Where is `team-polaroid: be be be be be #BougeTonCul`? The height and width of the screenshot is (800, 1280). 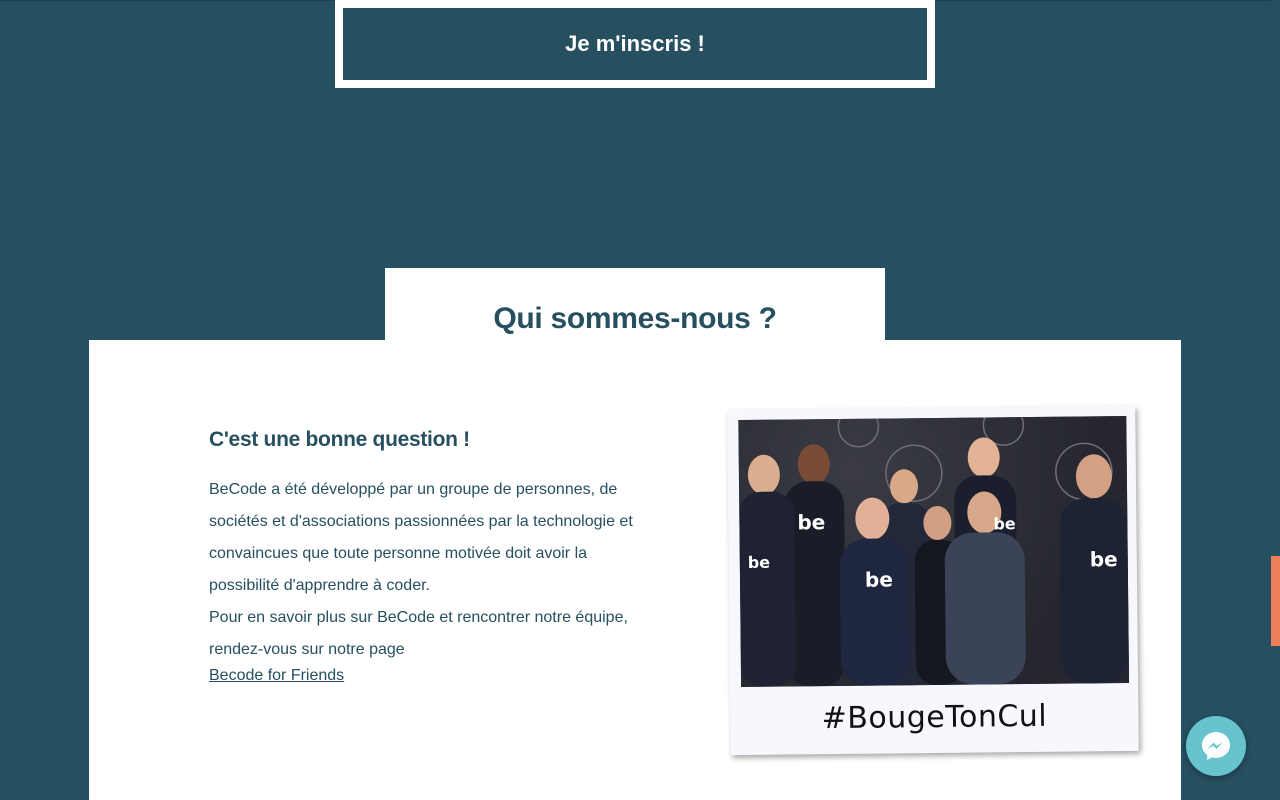
team-polaroid: be be be be be #BougeTonCul is located at coordinates (933, 580).